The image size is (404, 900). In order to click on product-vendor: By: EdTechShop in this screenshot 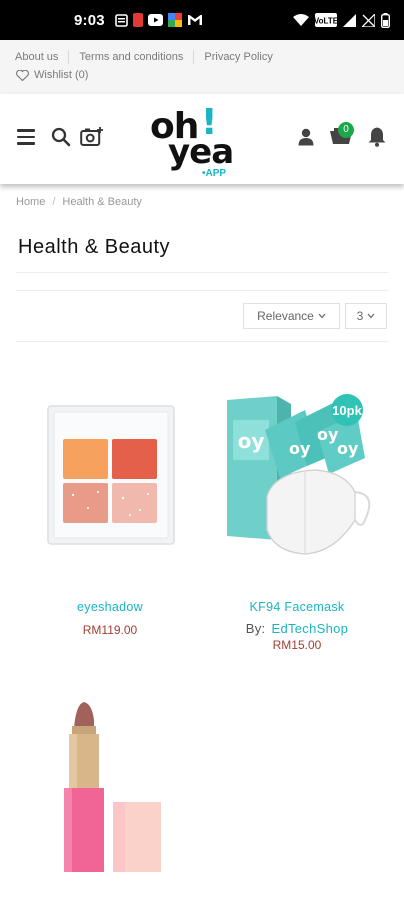, I will do `click(297, 628)`.